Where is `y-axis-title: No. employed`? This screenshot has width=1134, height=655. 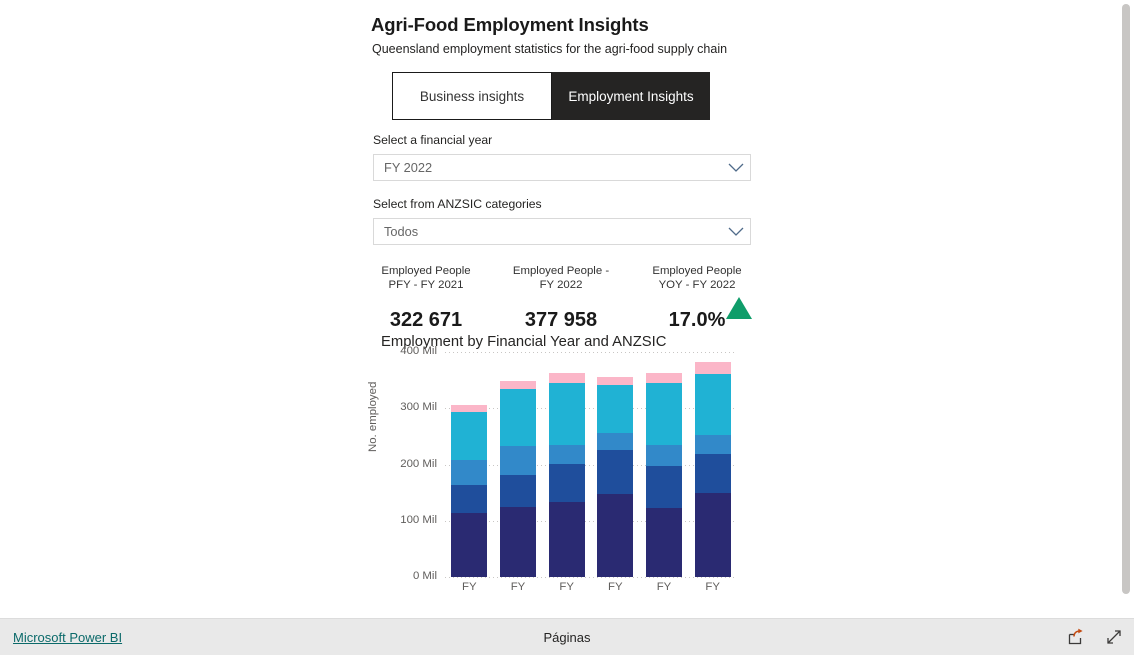 y-axis-title: No. employed is located at coordinates (373, 416).